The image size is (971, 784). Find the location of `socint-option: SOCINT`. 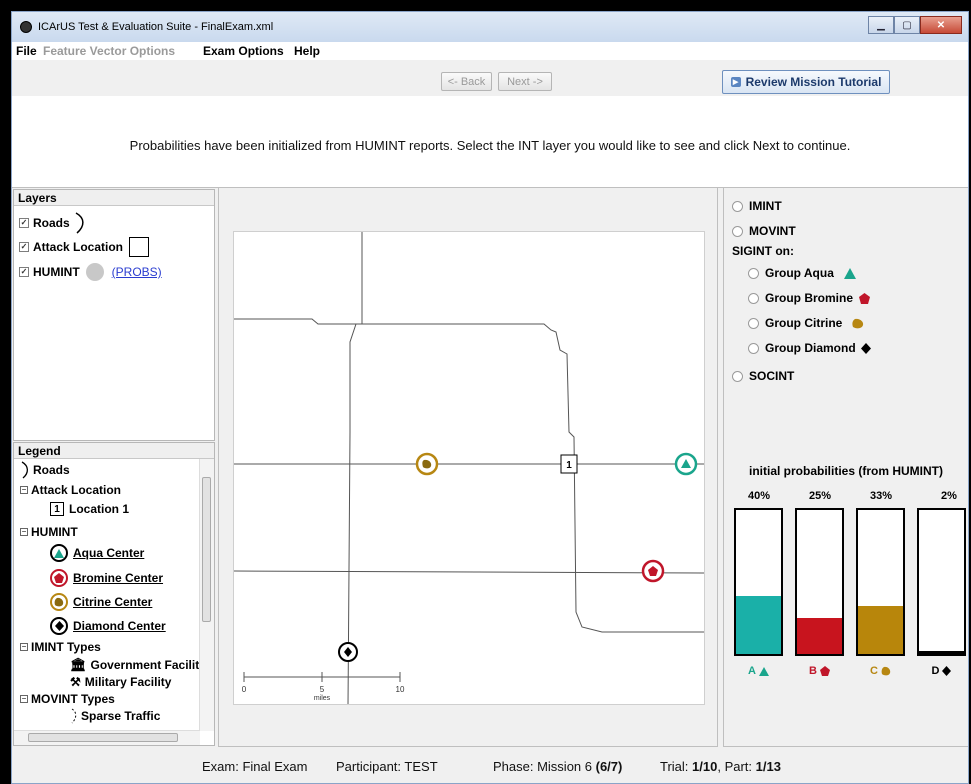

socint-option: SOCINT is located at coordinates (763, 376).